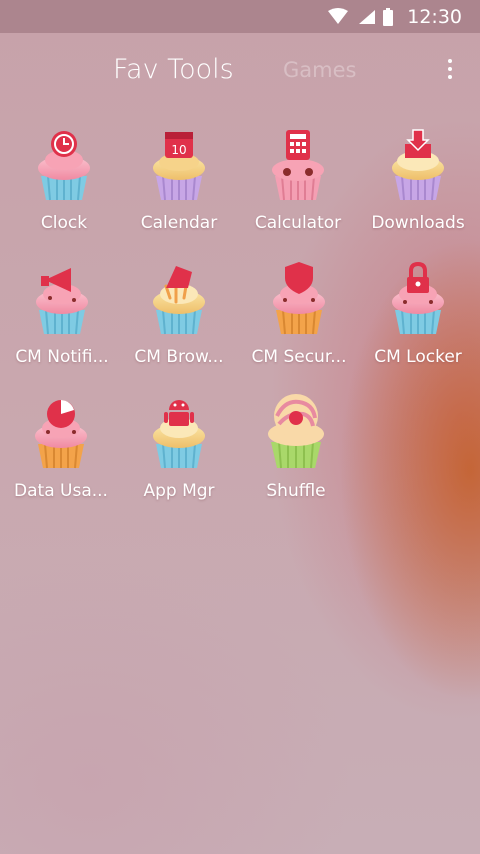 Image resolution: width=480 pixels, height=854 pixels. Describe the element at coordinates (64, 166) in the screenshot. I see `clock-icon` at that location.